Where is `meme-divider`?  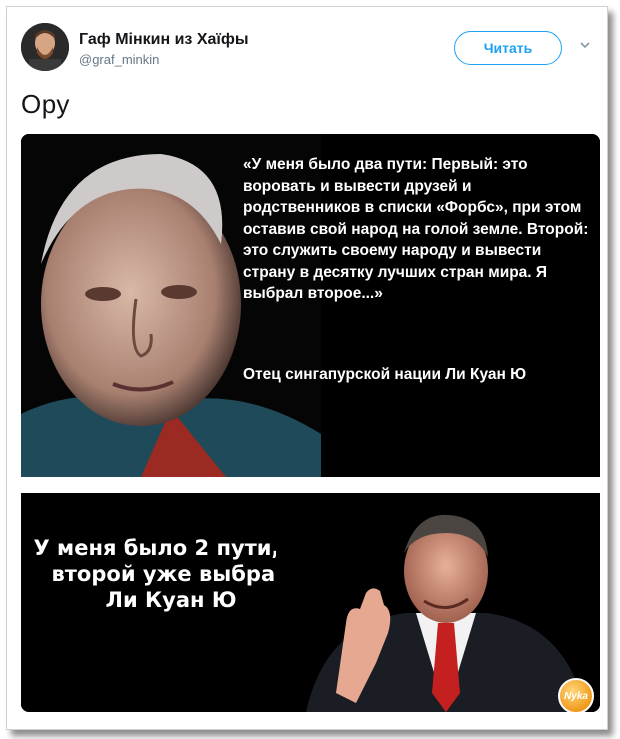
meme-divider is located at coordinates (310, 485).